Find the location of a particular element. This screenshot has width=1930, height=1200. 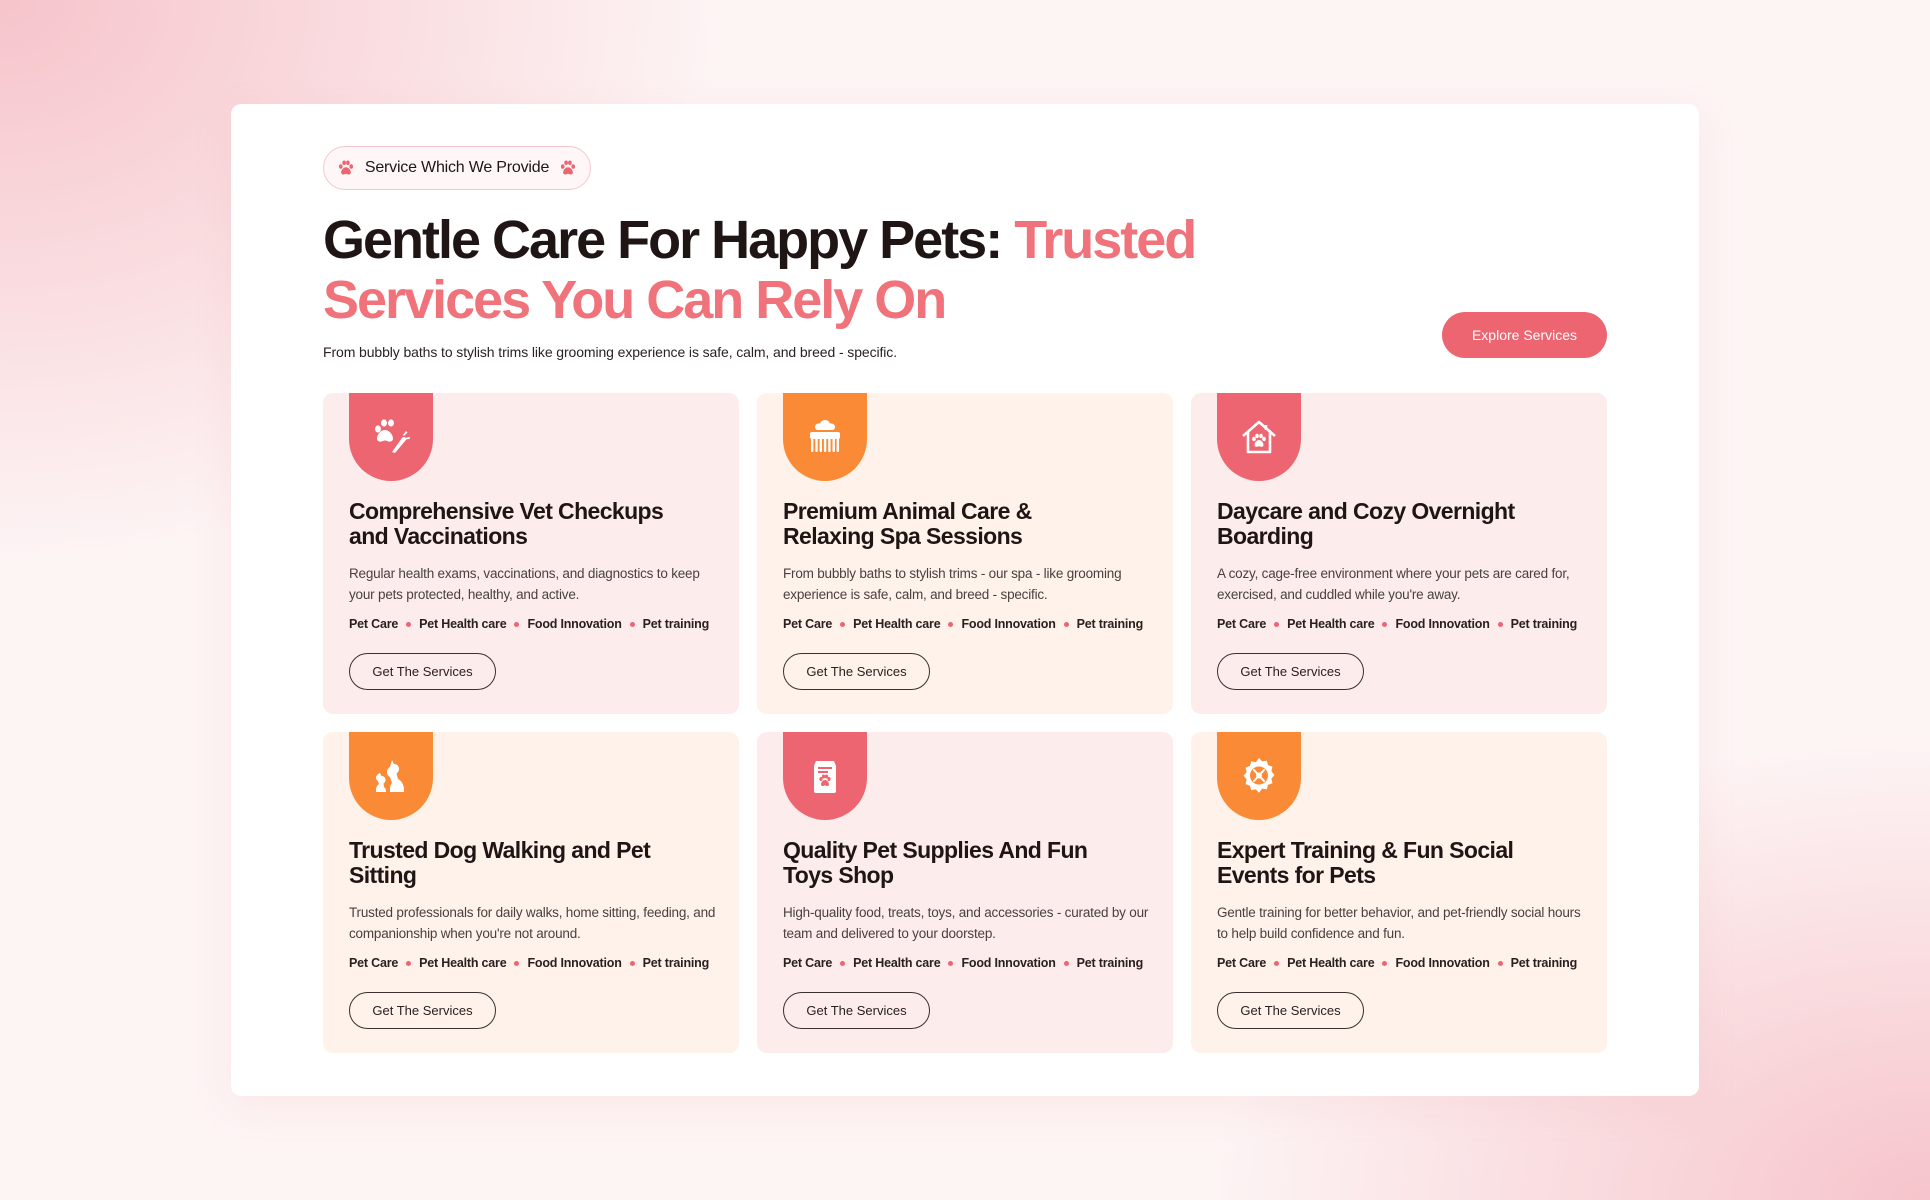

pet-food-bag-icon is located at coordinates (825, 777).